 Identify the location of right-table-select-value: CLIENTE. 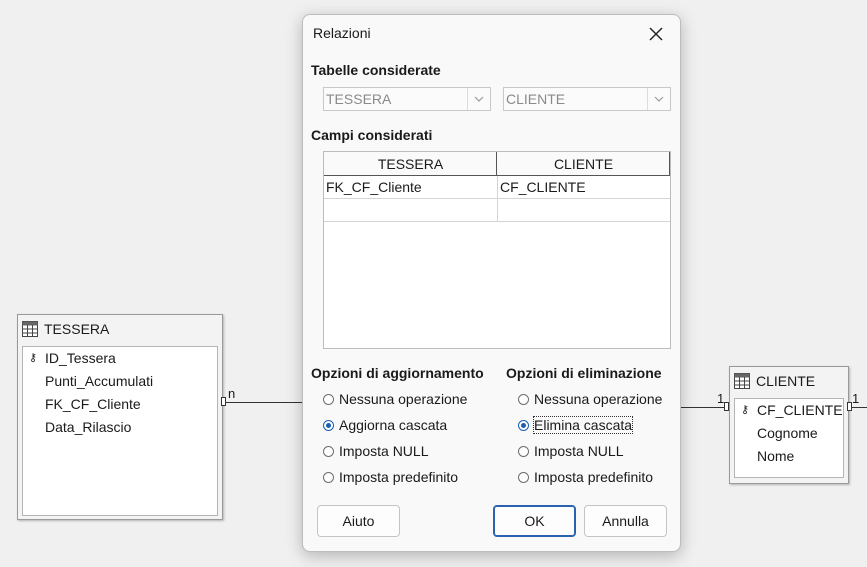
(536, 99).